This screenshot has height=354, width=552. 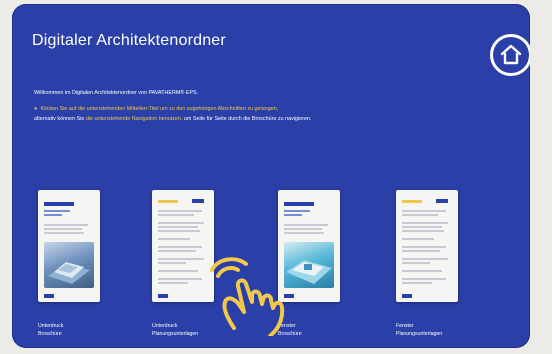 I want to click on brochure-photo, so click(x=69, y=265).